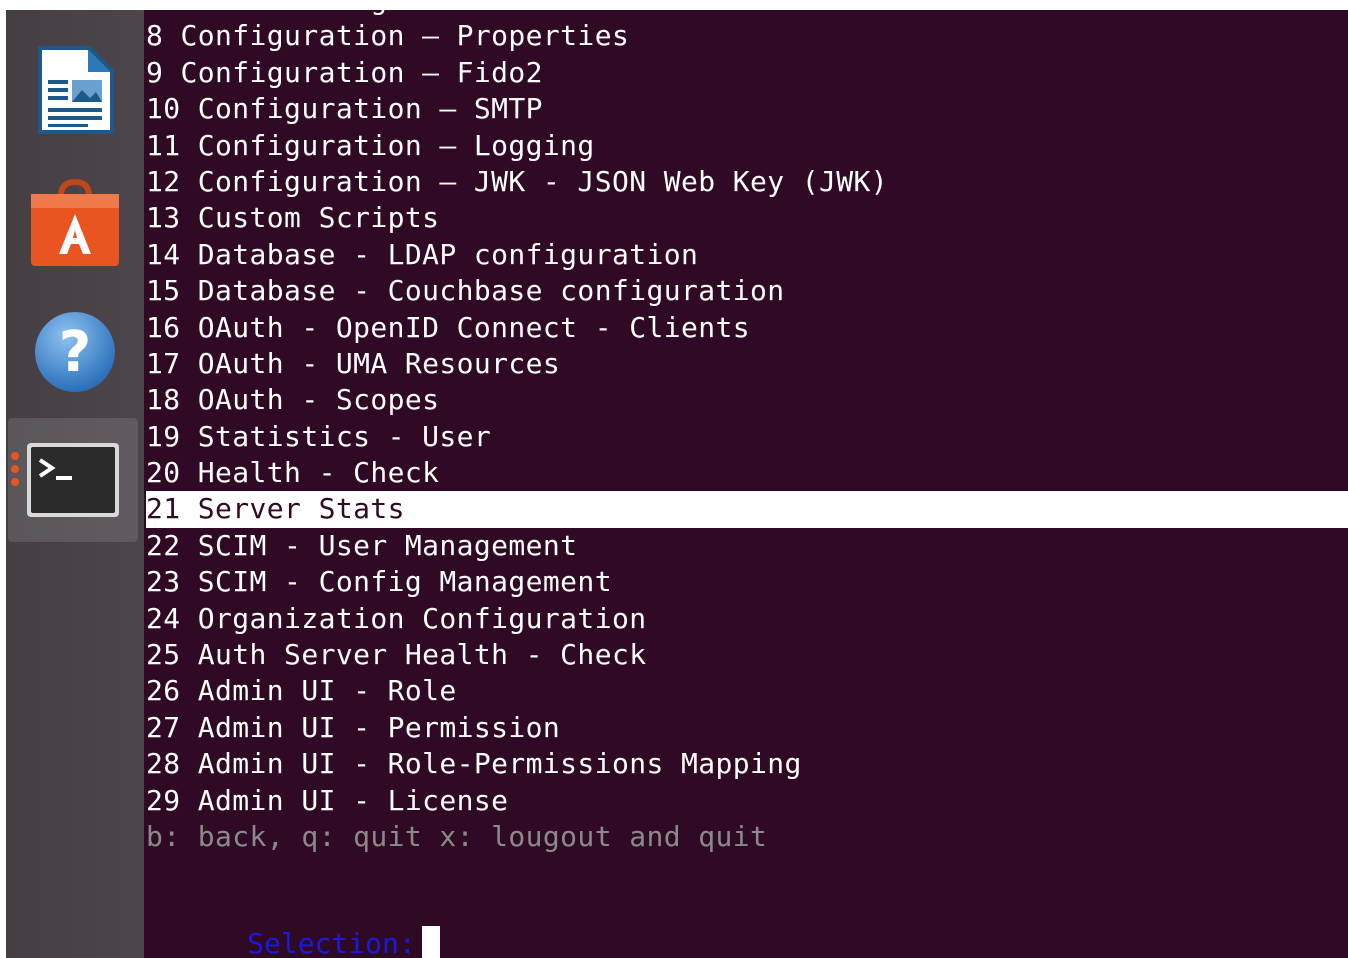 The width and height of the screenshot is (1348, 958). I want to click on menu-item: 18 OAuth - Scopes, so click(747, 400).